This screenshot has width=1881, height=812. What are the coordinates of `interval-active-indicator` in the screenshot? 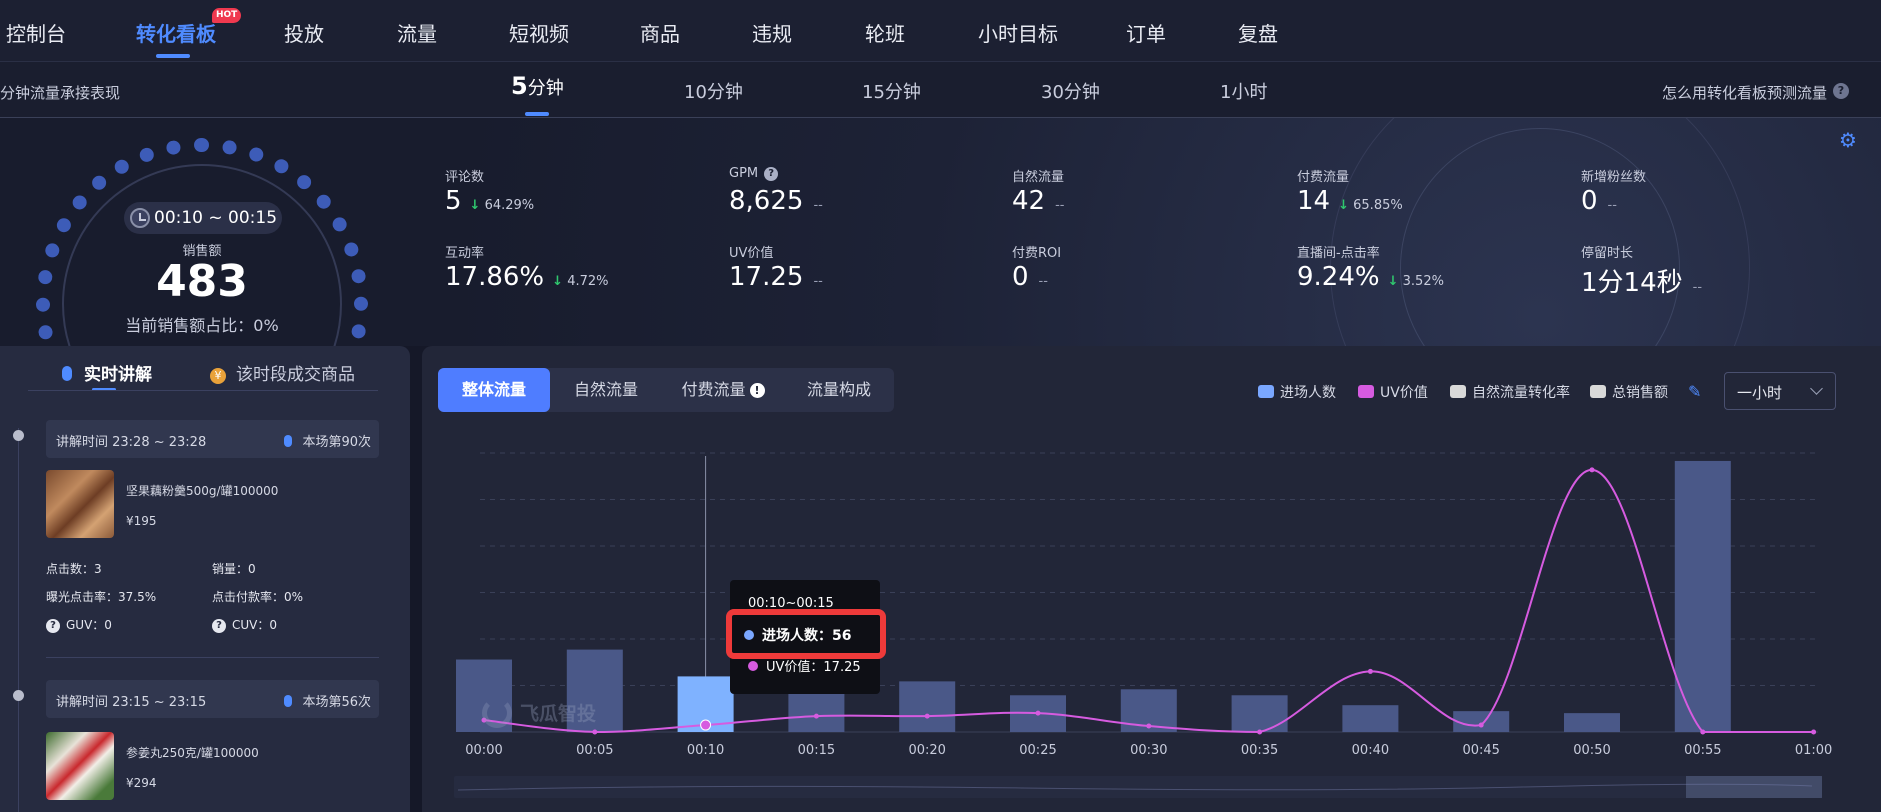 It's located at (537, 114).